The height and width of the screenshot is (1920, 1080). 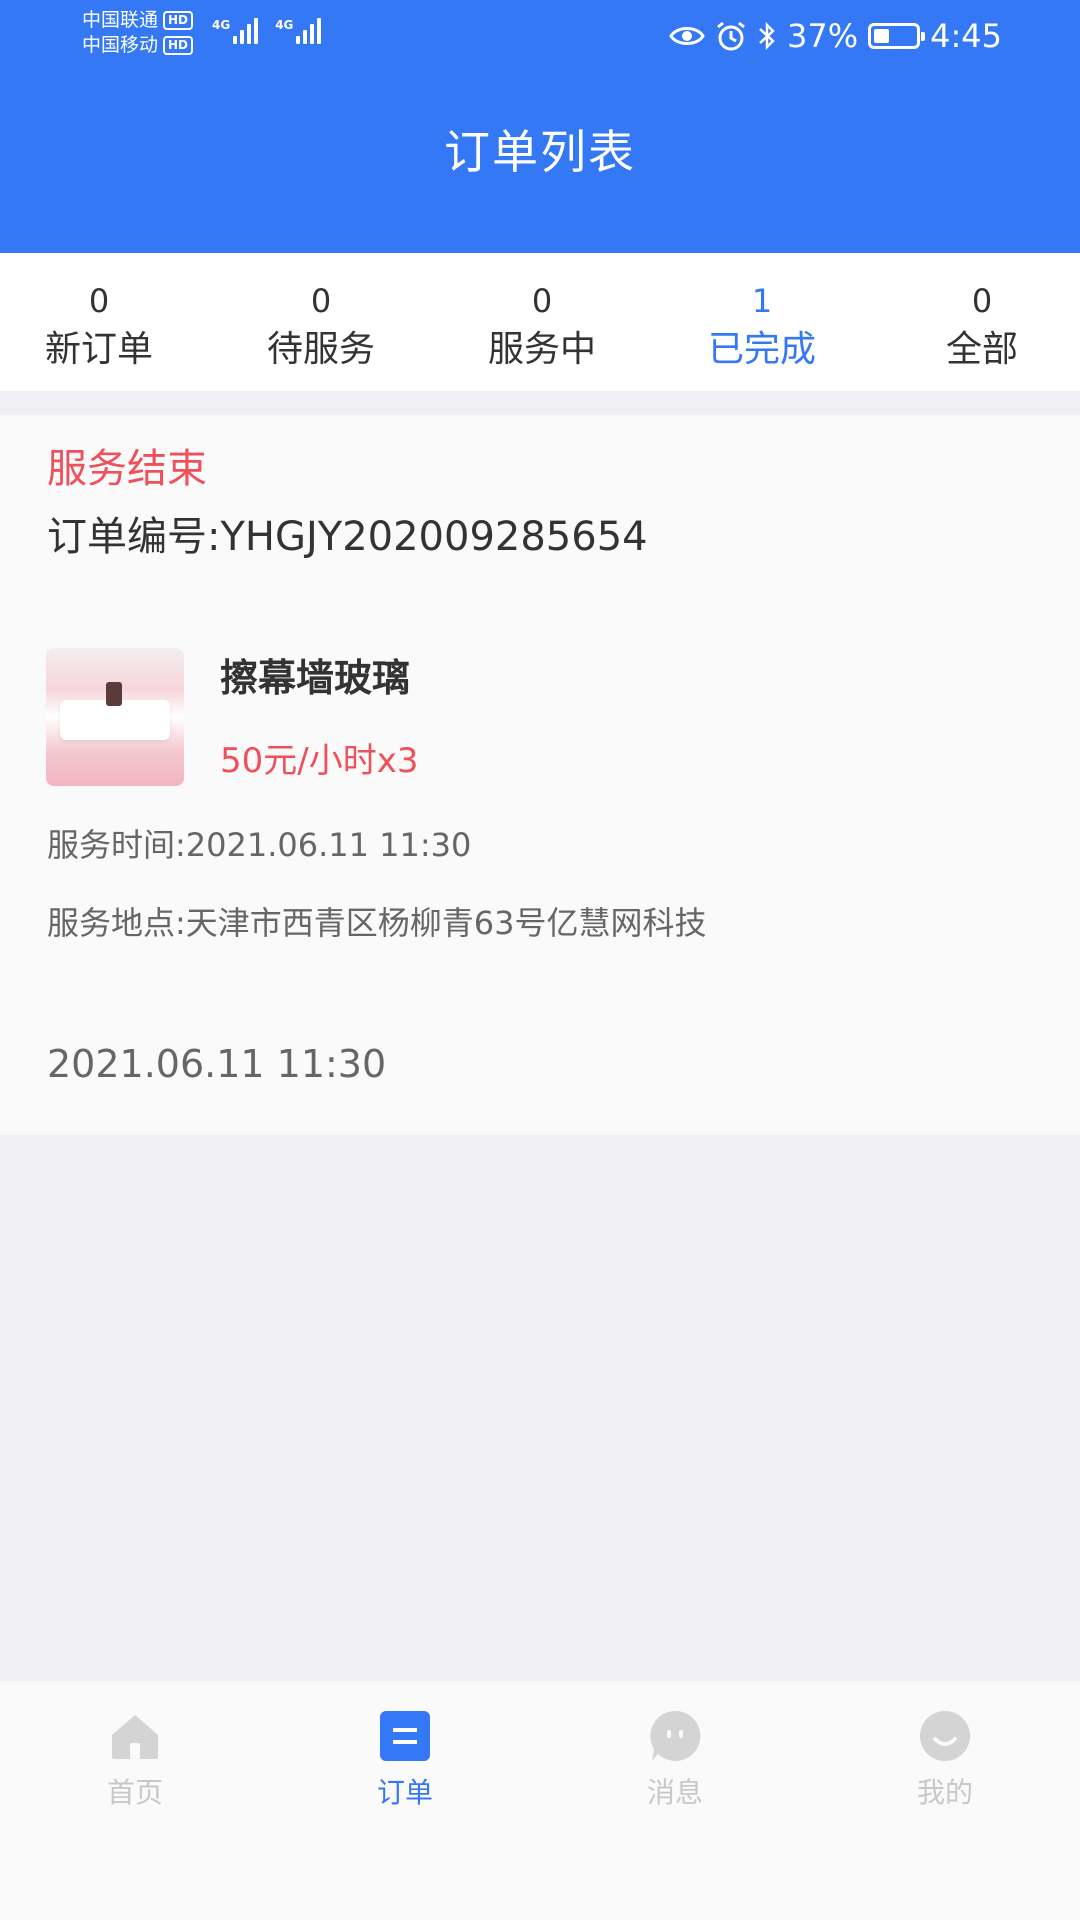 I want to click on product-thumbnail, so click(x=115, y=717).